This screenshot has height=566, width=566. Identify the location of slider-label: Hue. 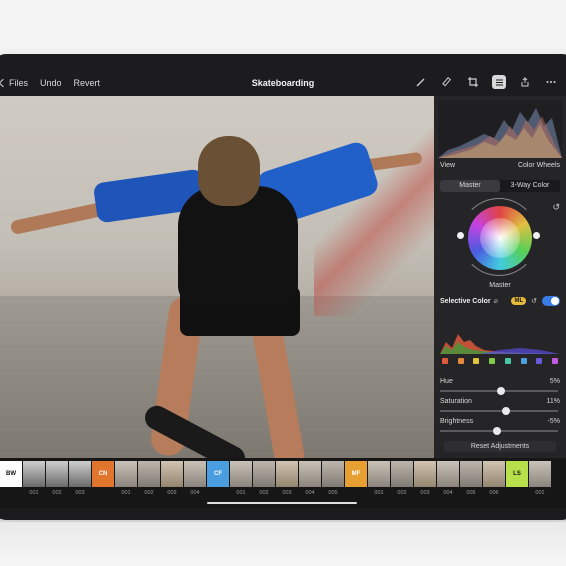
(446, 381).